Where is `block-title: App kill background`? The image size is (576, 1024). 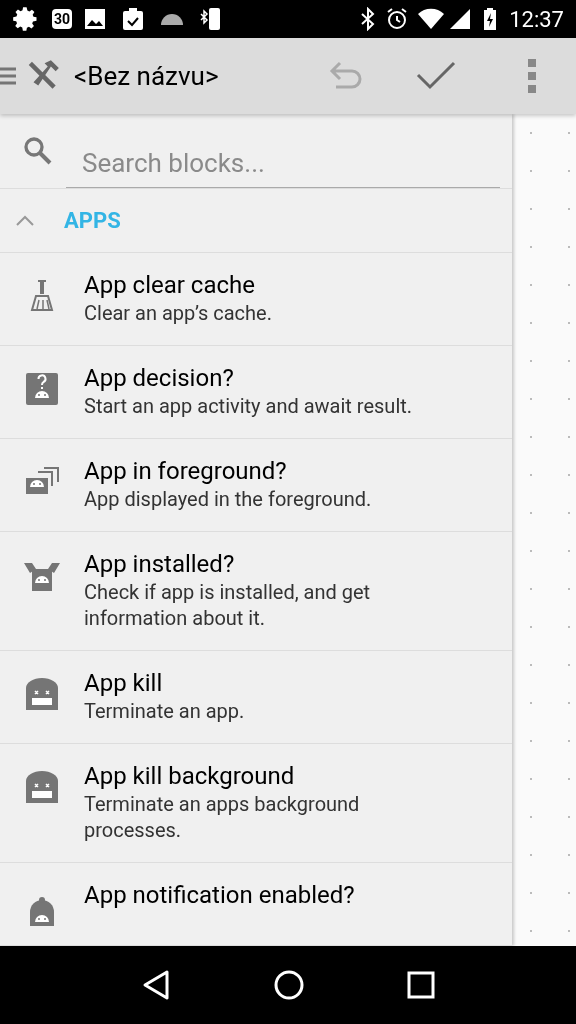
block-title: App kill background is located at coordinates (190, 776).